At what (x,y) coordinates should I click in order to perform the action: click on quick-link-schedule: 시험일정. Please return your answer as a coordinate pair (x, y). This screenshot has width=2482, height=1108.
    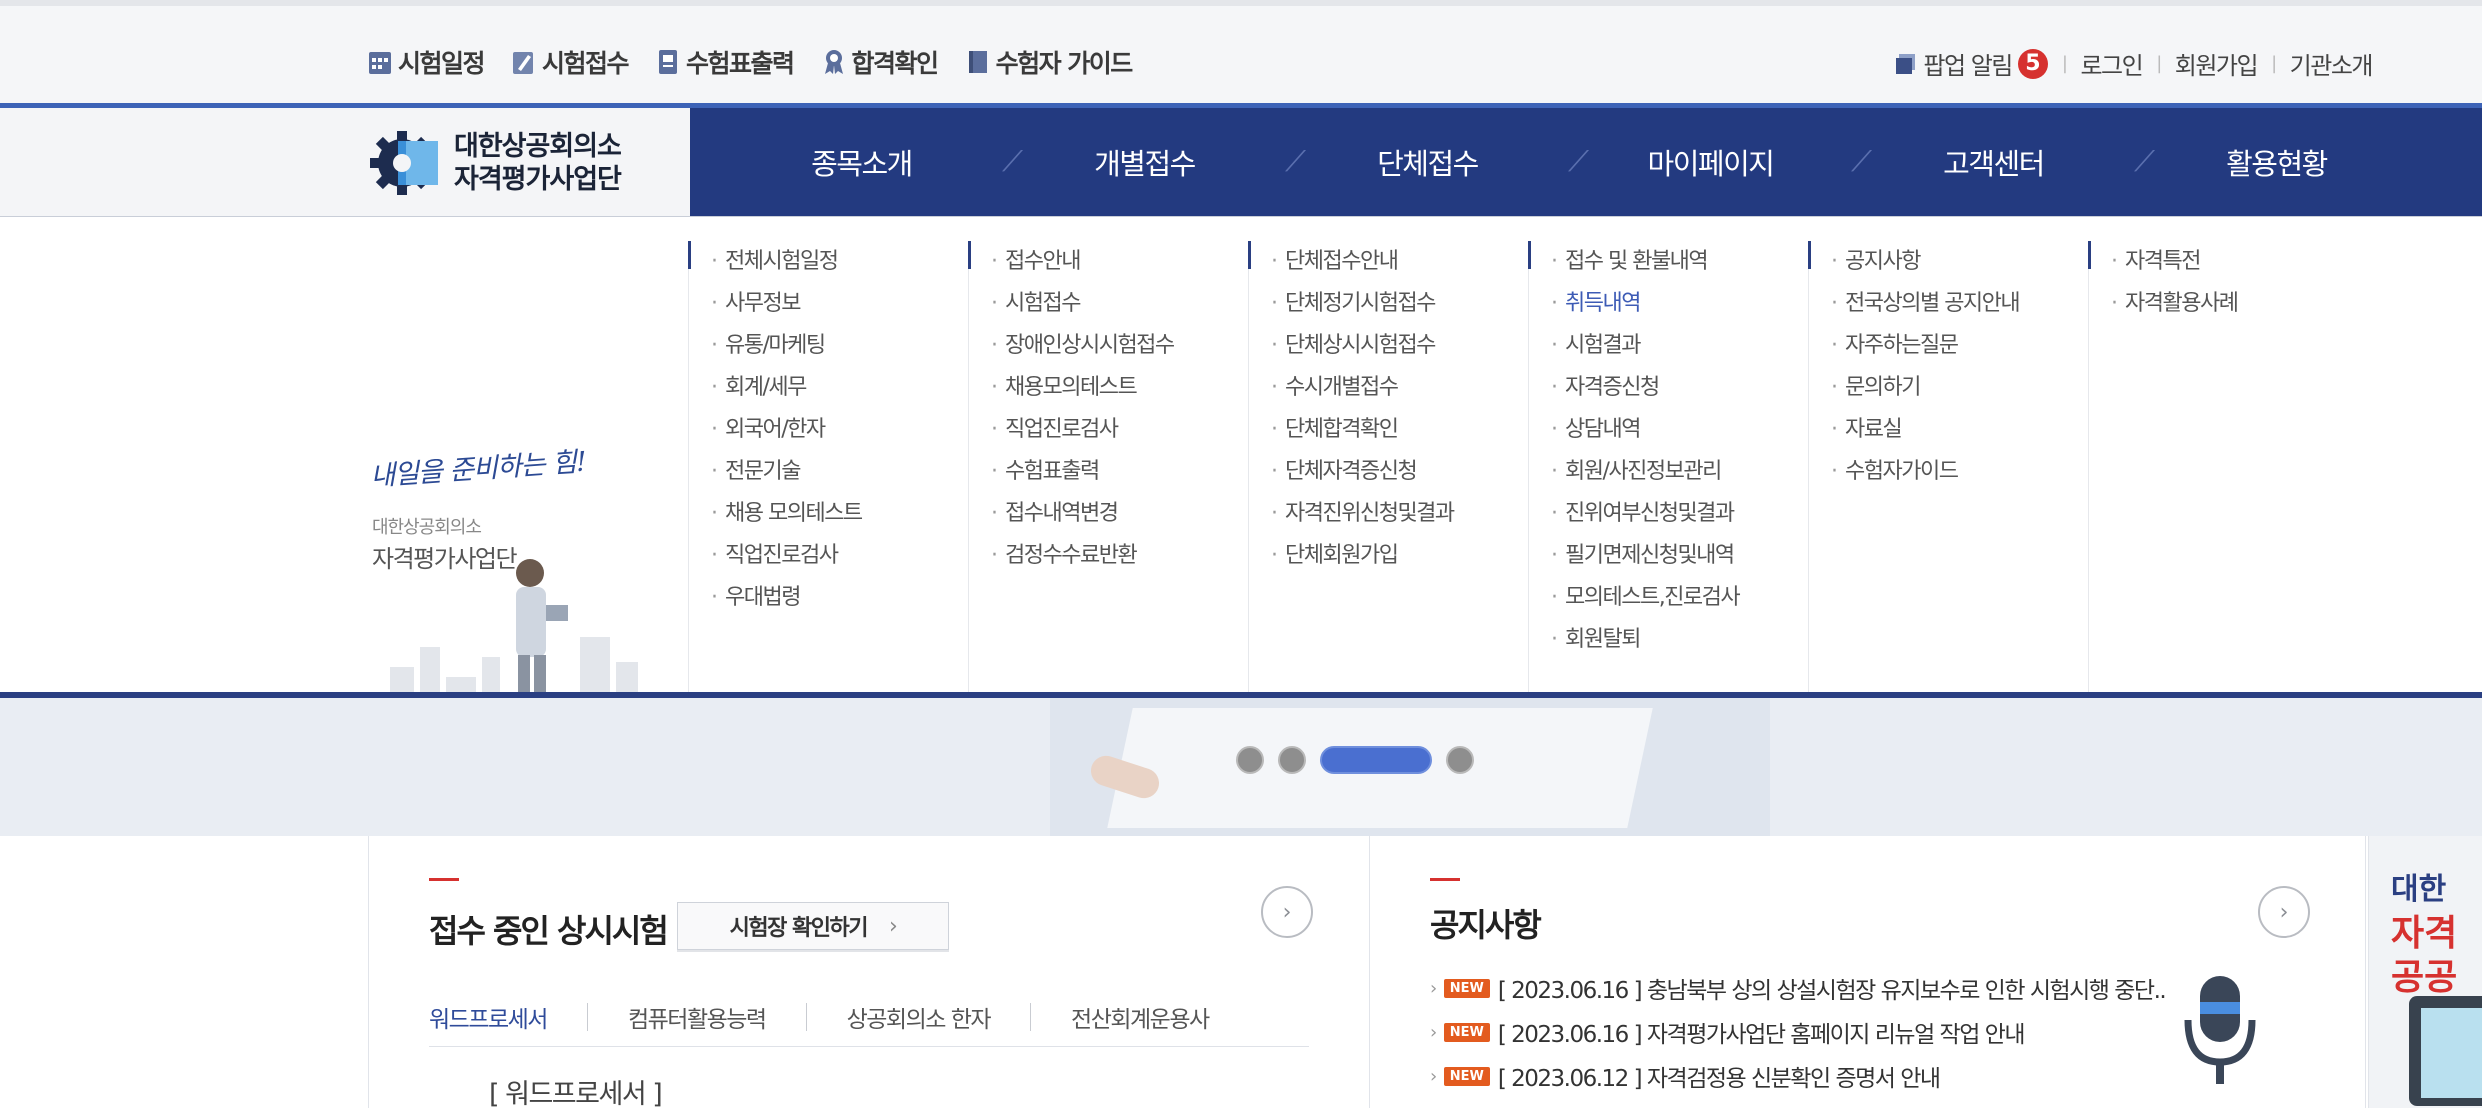
    Looking at the image, I should click on (427, 62).